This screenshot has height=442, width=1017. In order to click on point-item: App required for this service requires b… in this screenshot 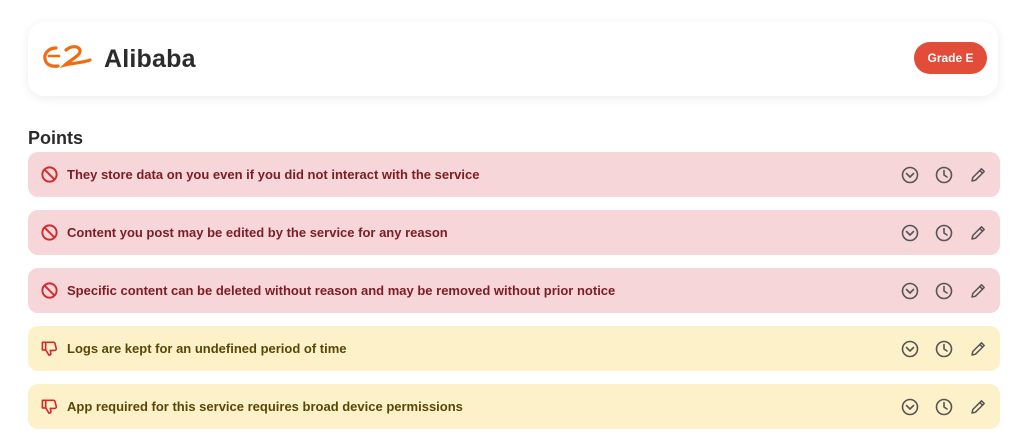, I will do `click(514, 406)`.